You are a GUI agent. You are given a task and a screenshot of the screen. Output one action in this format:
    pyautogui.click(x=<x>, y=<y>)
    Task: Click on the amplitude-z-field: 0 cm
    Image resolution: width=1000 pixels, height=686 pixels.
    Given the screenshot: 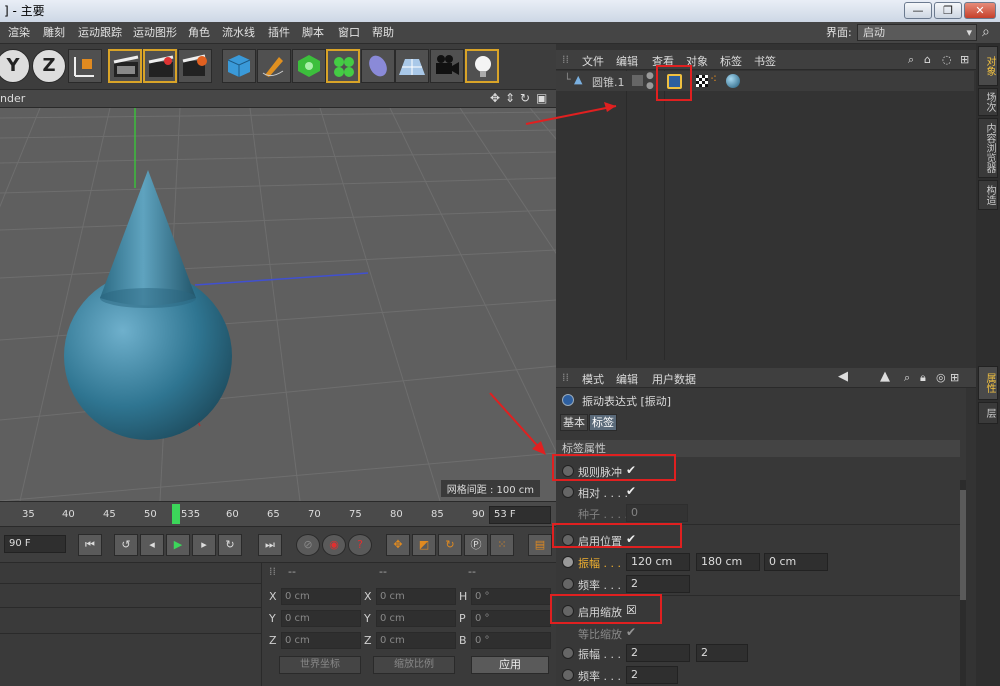 What is the action you would take?
    pyautogui.click(x=796, y=562)
    